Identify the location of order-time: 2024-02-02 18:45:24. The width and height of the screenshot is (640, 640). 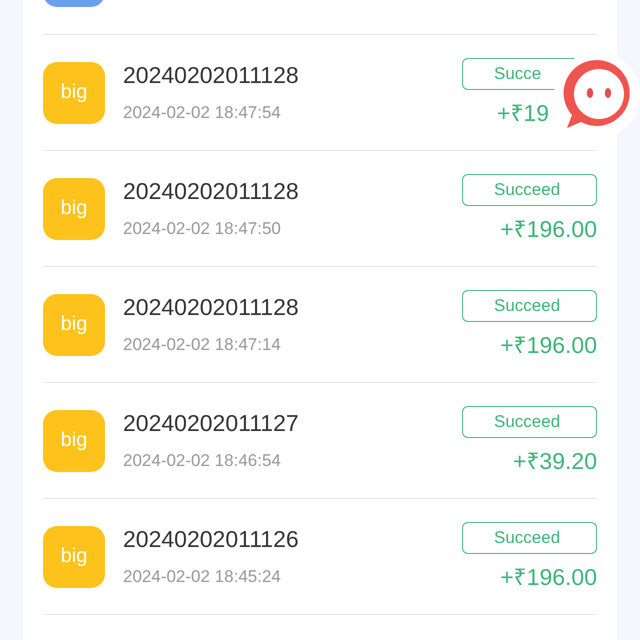
(202, 577).